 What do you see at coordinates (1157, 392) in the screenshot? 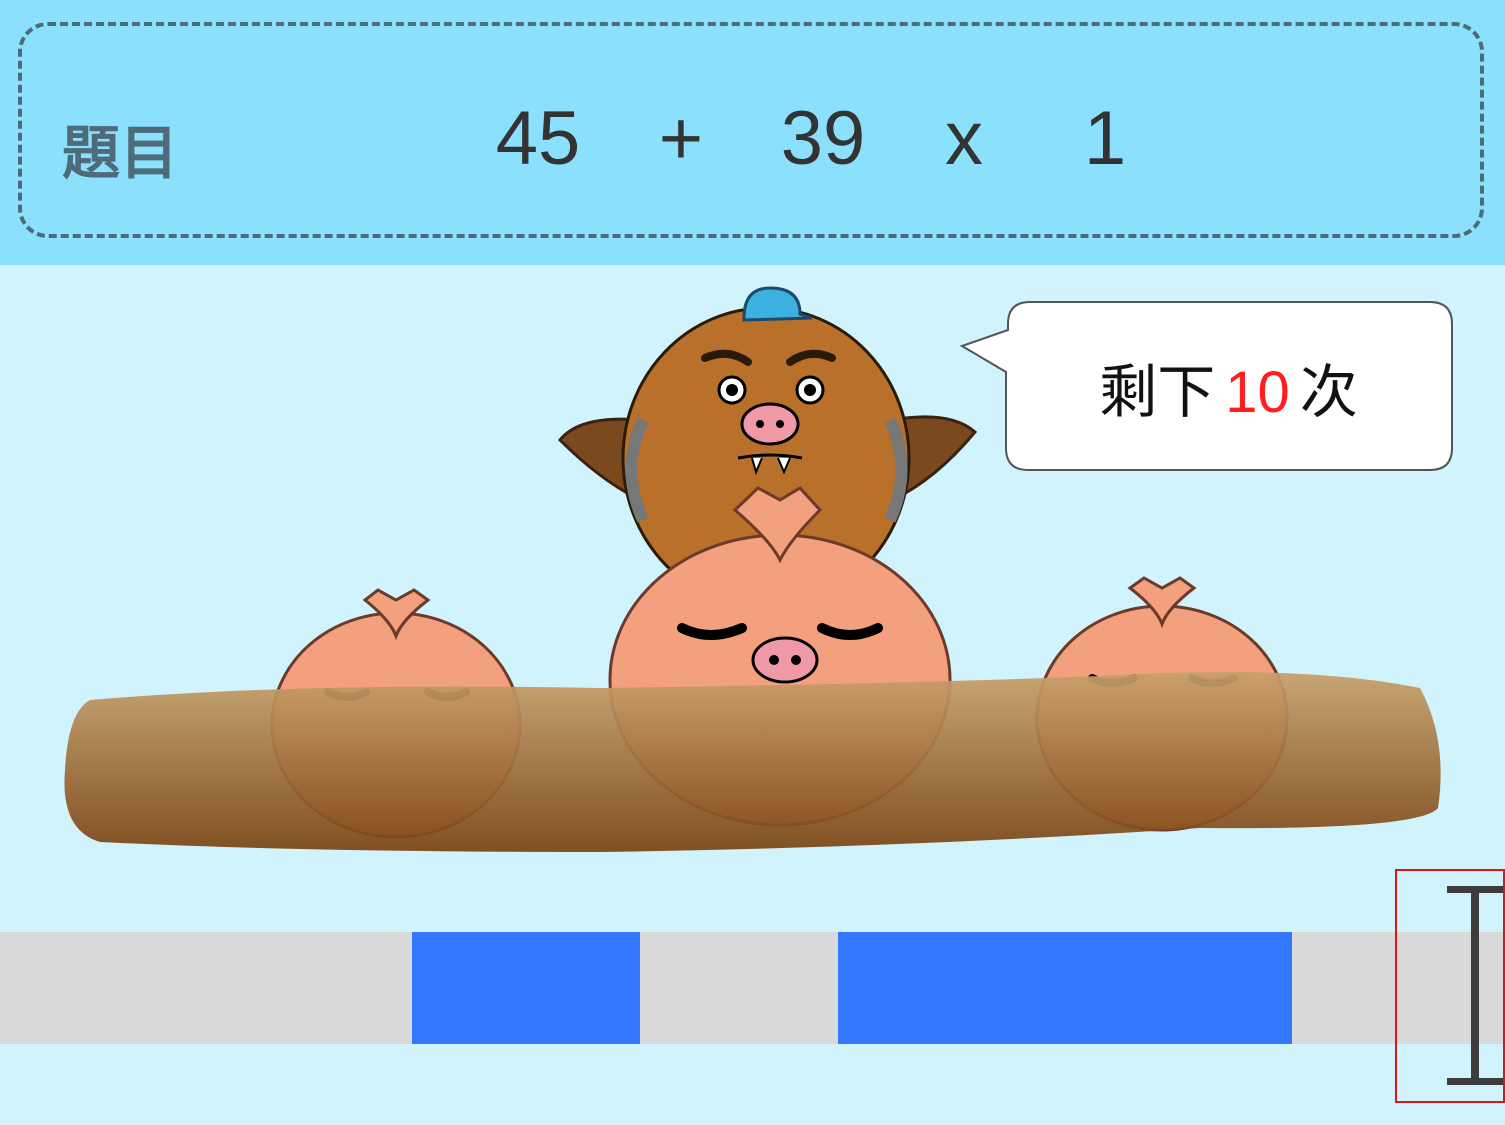
I see `remaining-prefix: 剩下` at bounding box center [1157, 392].